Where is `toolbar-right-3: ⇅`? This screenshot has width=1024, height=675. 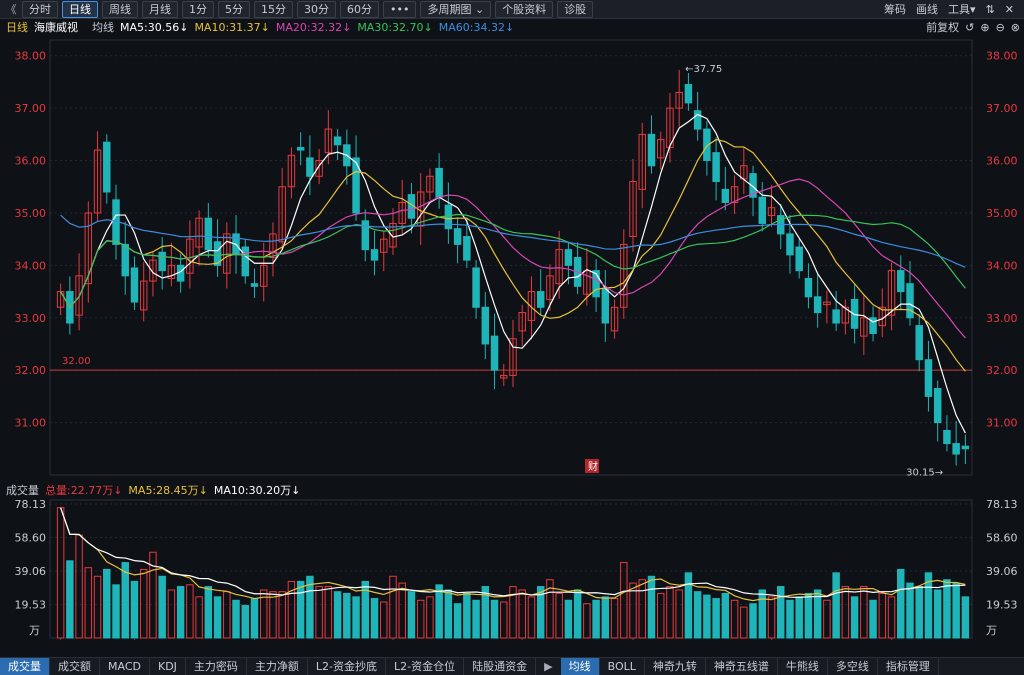 toolbar-right-3: ⇅ is located at coordinates (990, 9).